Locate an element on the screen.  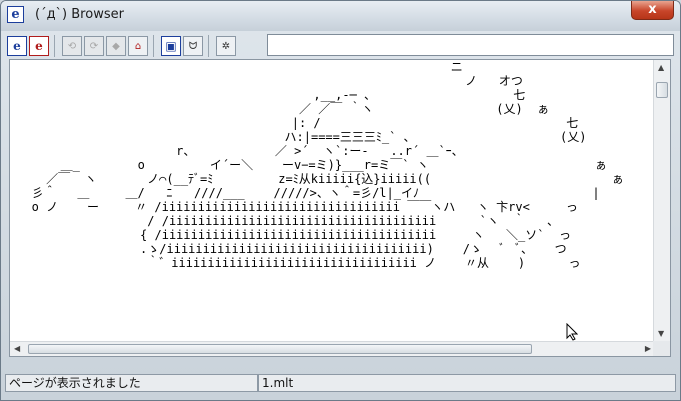
toolbar: e e ⟲ ⟳ ◆ ⌂ ▣ ᗢ ✲ is located at coordinates (340, 46).